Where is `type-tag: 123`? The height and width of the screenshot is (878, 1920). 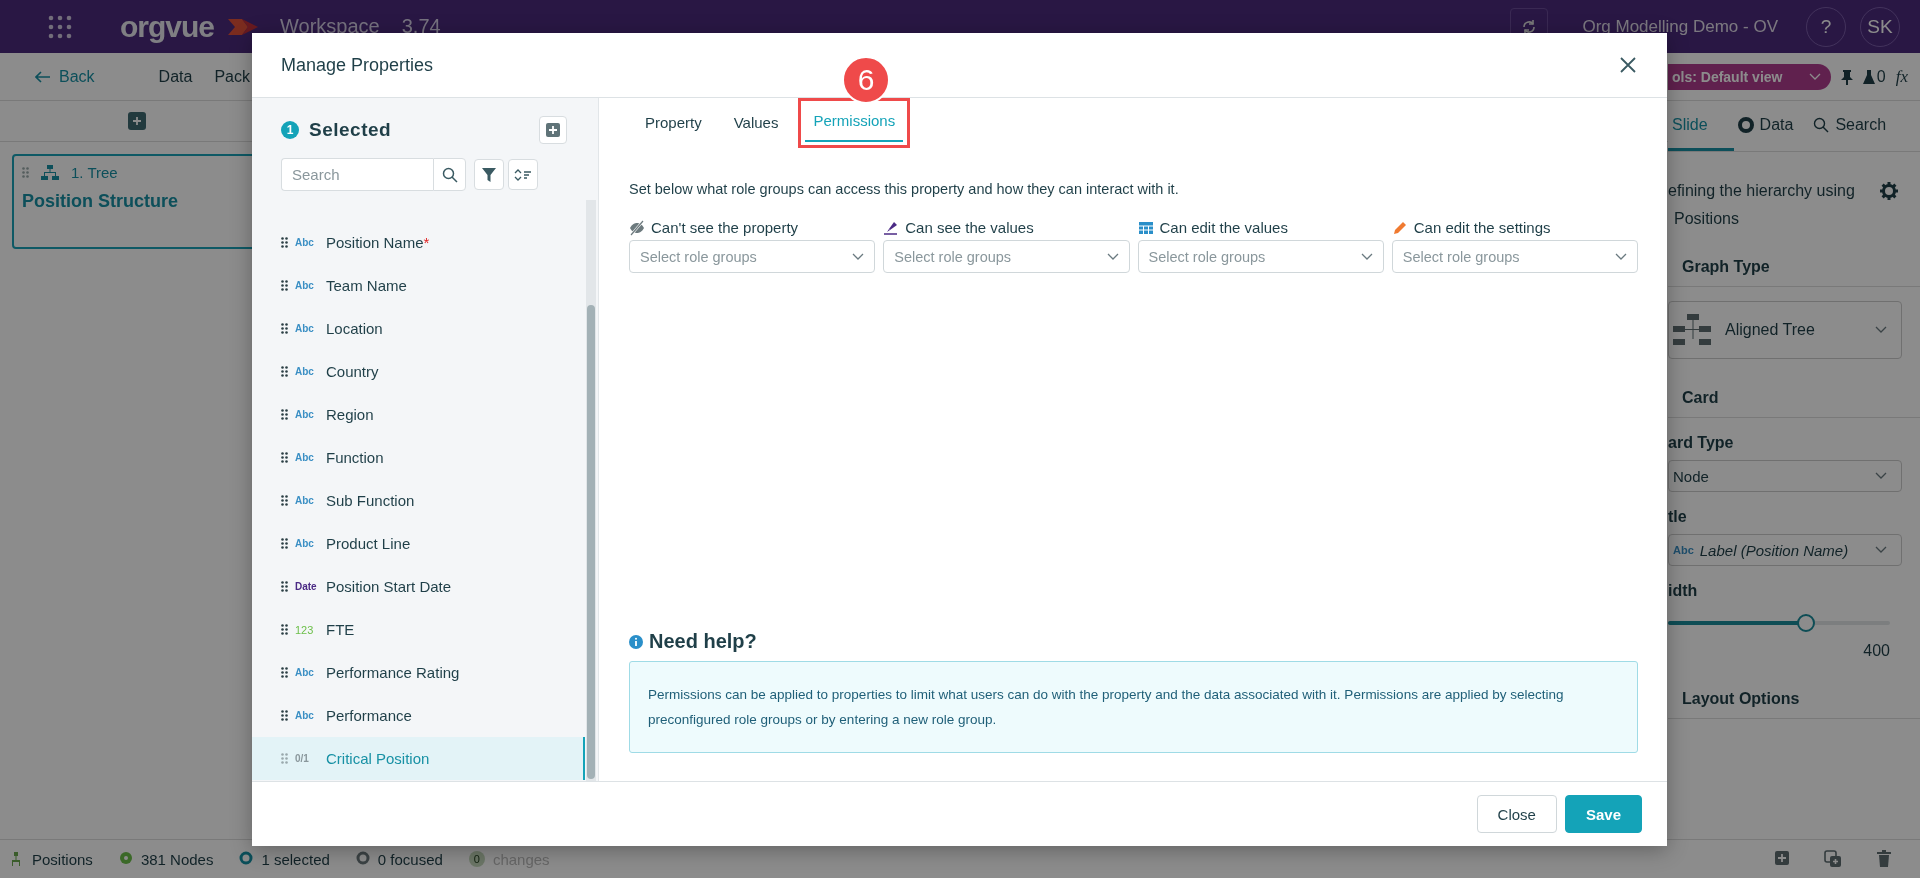
type-tag: 123 is located at coordinates (308, 629).